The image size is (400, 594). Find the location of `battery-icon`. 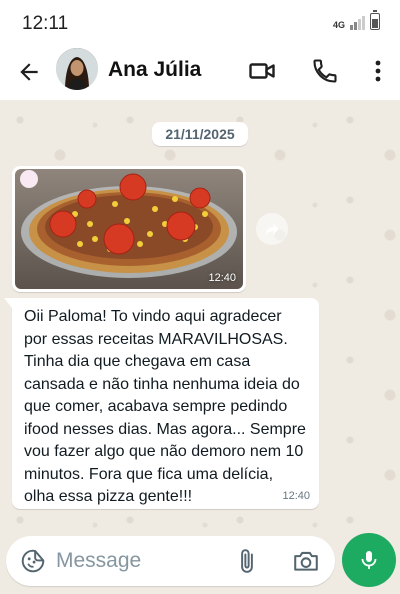

battery-icon is located at coordinates (375, 20).